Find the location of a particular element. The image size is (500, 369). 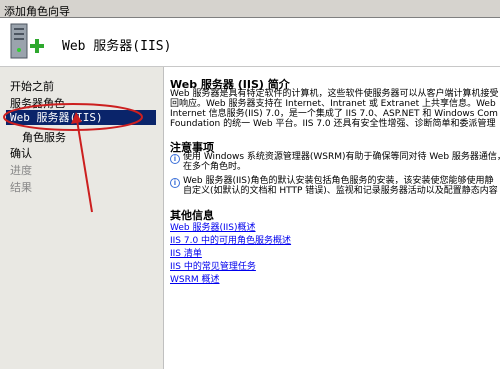

link-iis-role-services-overview: IIS 7.0 中的可用角色服务概述 is located at coordinates (230, 239).